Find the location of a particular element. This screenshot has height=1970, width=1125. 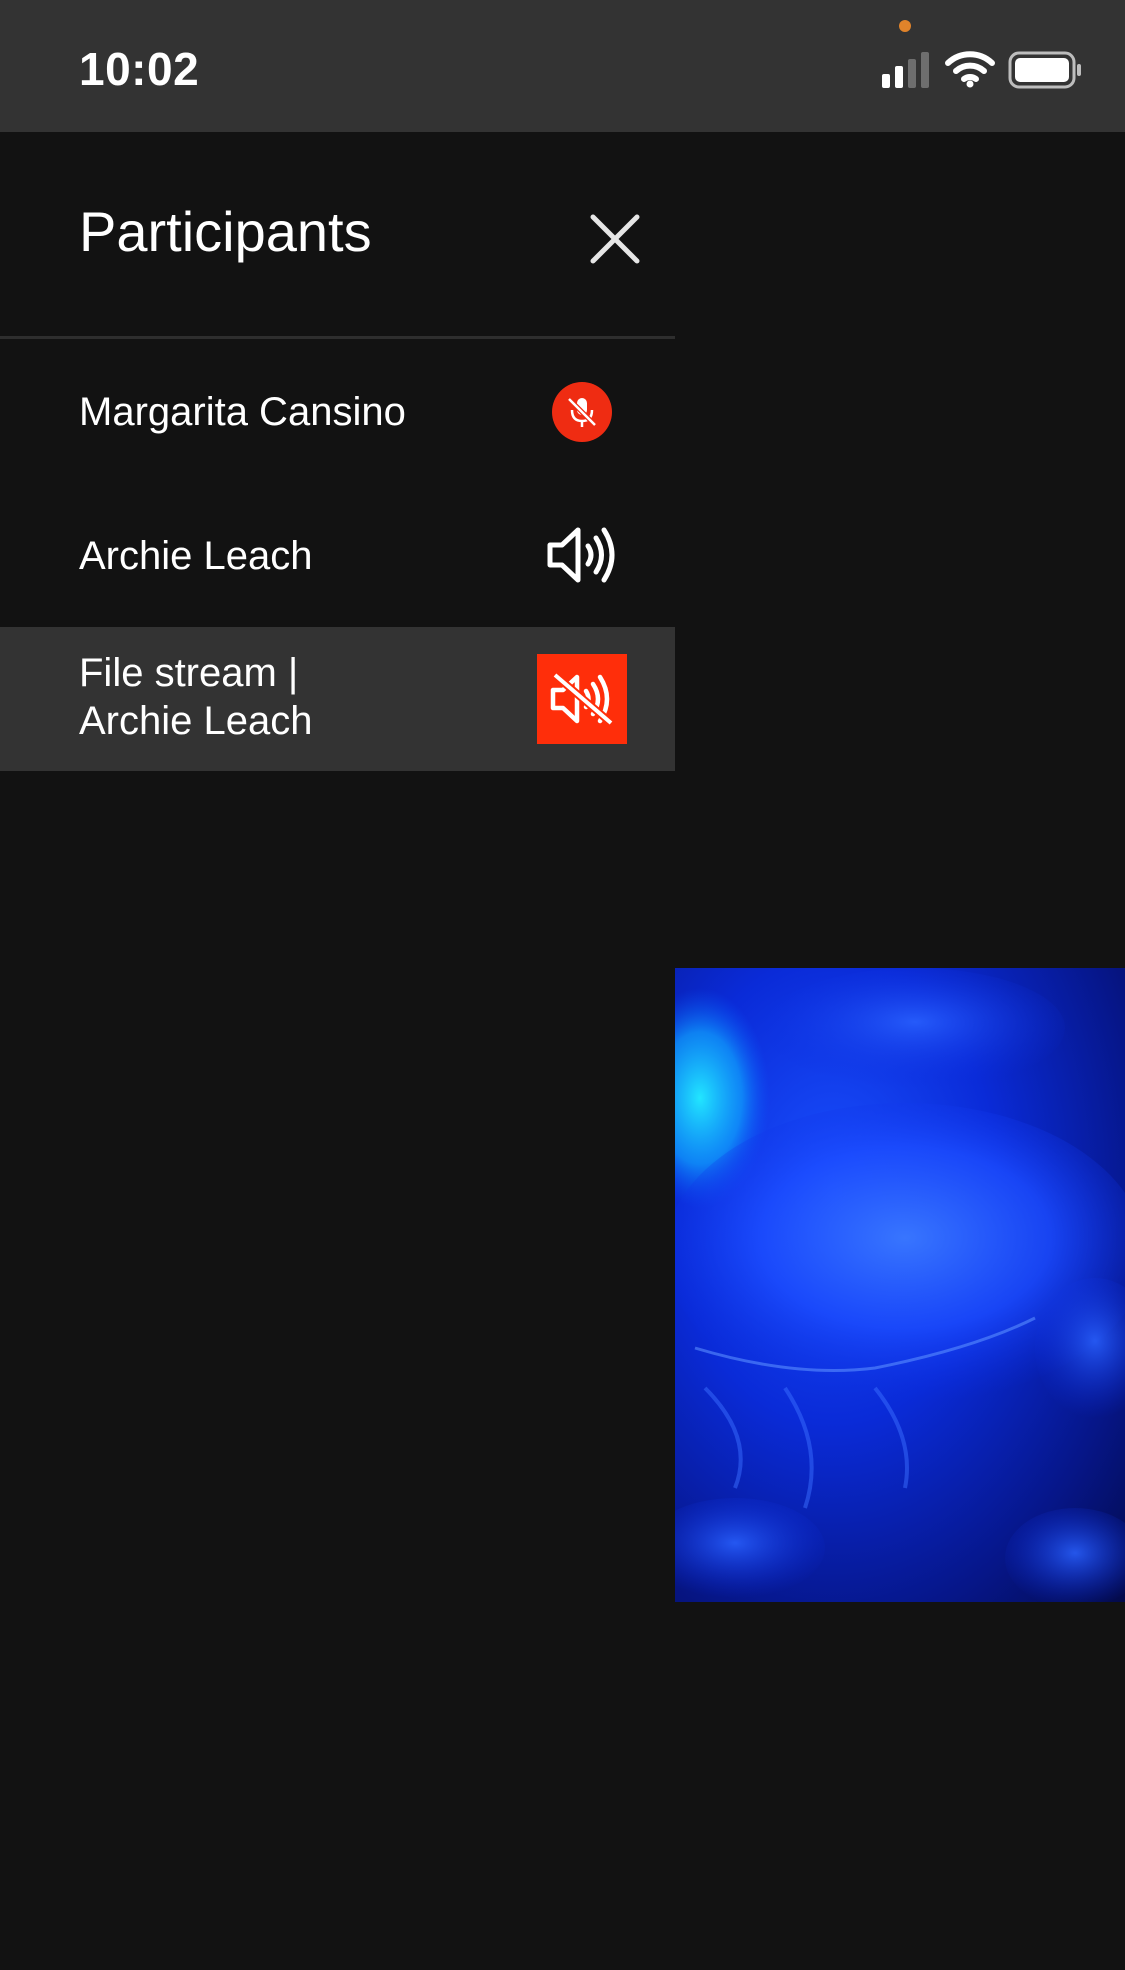

microphone-muted-icon is located at coordinates (582, 412).